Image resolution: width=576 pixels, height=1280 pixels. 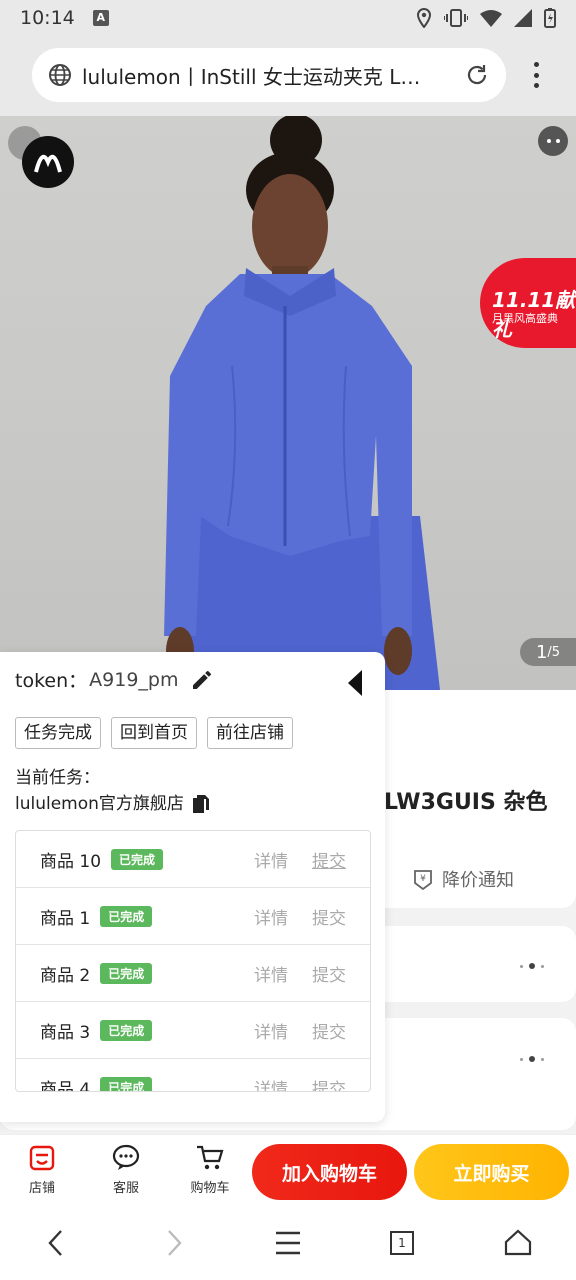 I want to click on price-tag-icon: ¥, so click(x=423, y=880).